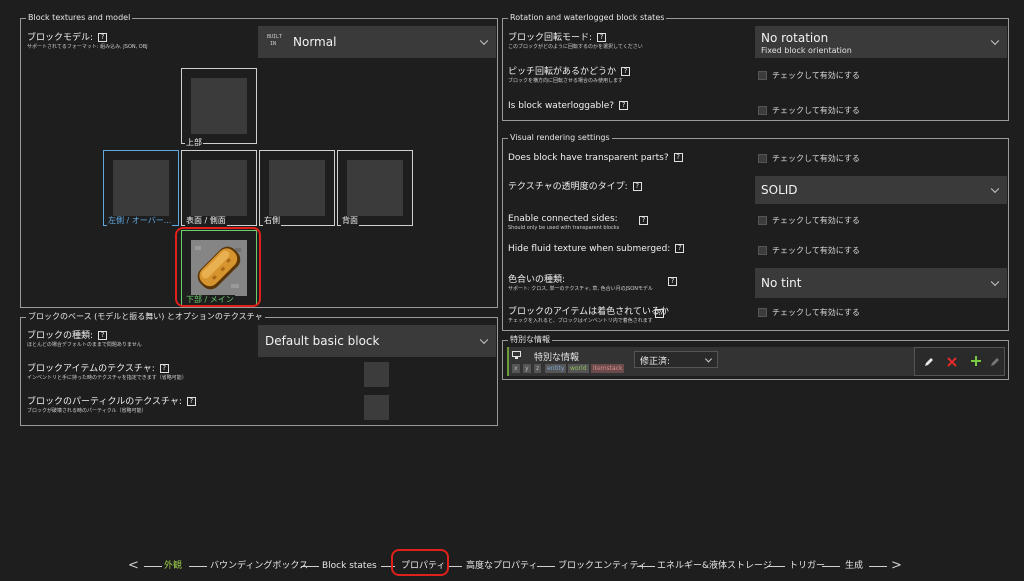 The width and height of the screenshot is (1024, 581). Describe the element at coordinates (676, 359) in the screenshot. I see `modifier-select: 修正済:` at that location.